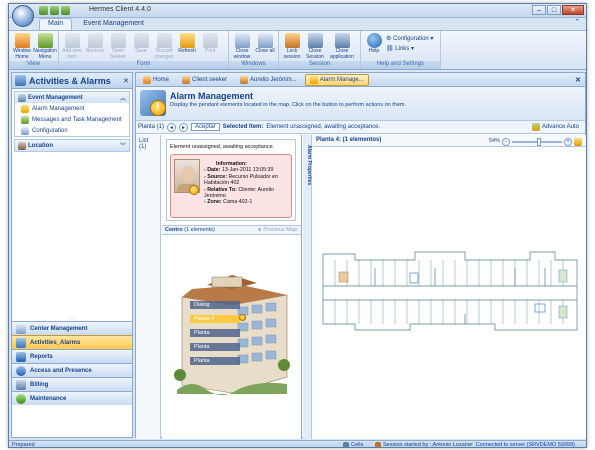 This screenshot has width=595, height=450. Describe the element at coordinates (72, 97) in the screenshot. I see `section-header: Event Management ︽` at that location.